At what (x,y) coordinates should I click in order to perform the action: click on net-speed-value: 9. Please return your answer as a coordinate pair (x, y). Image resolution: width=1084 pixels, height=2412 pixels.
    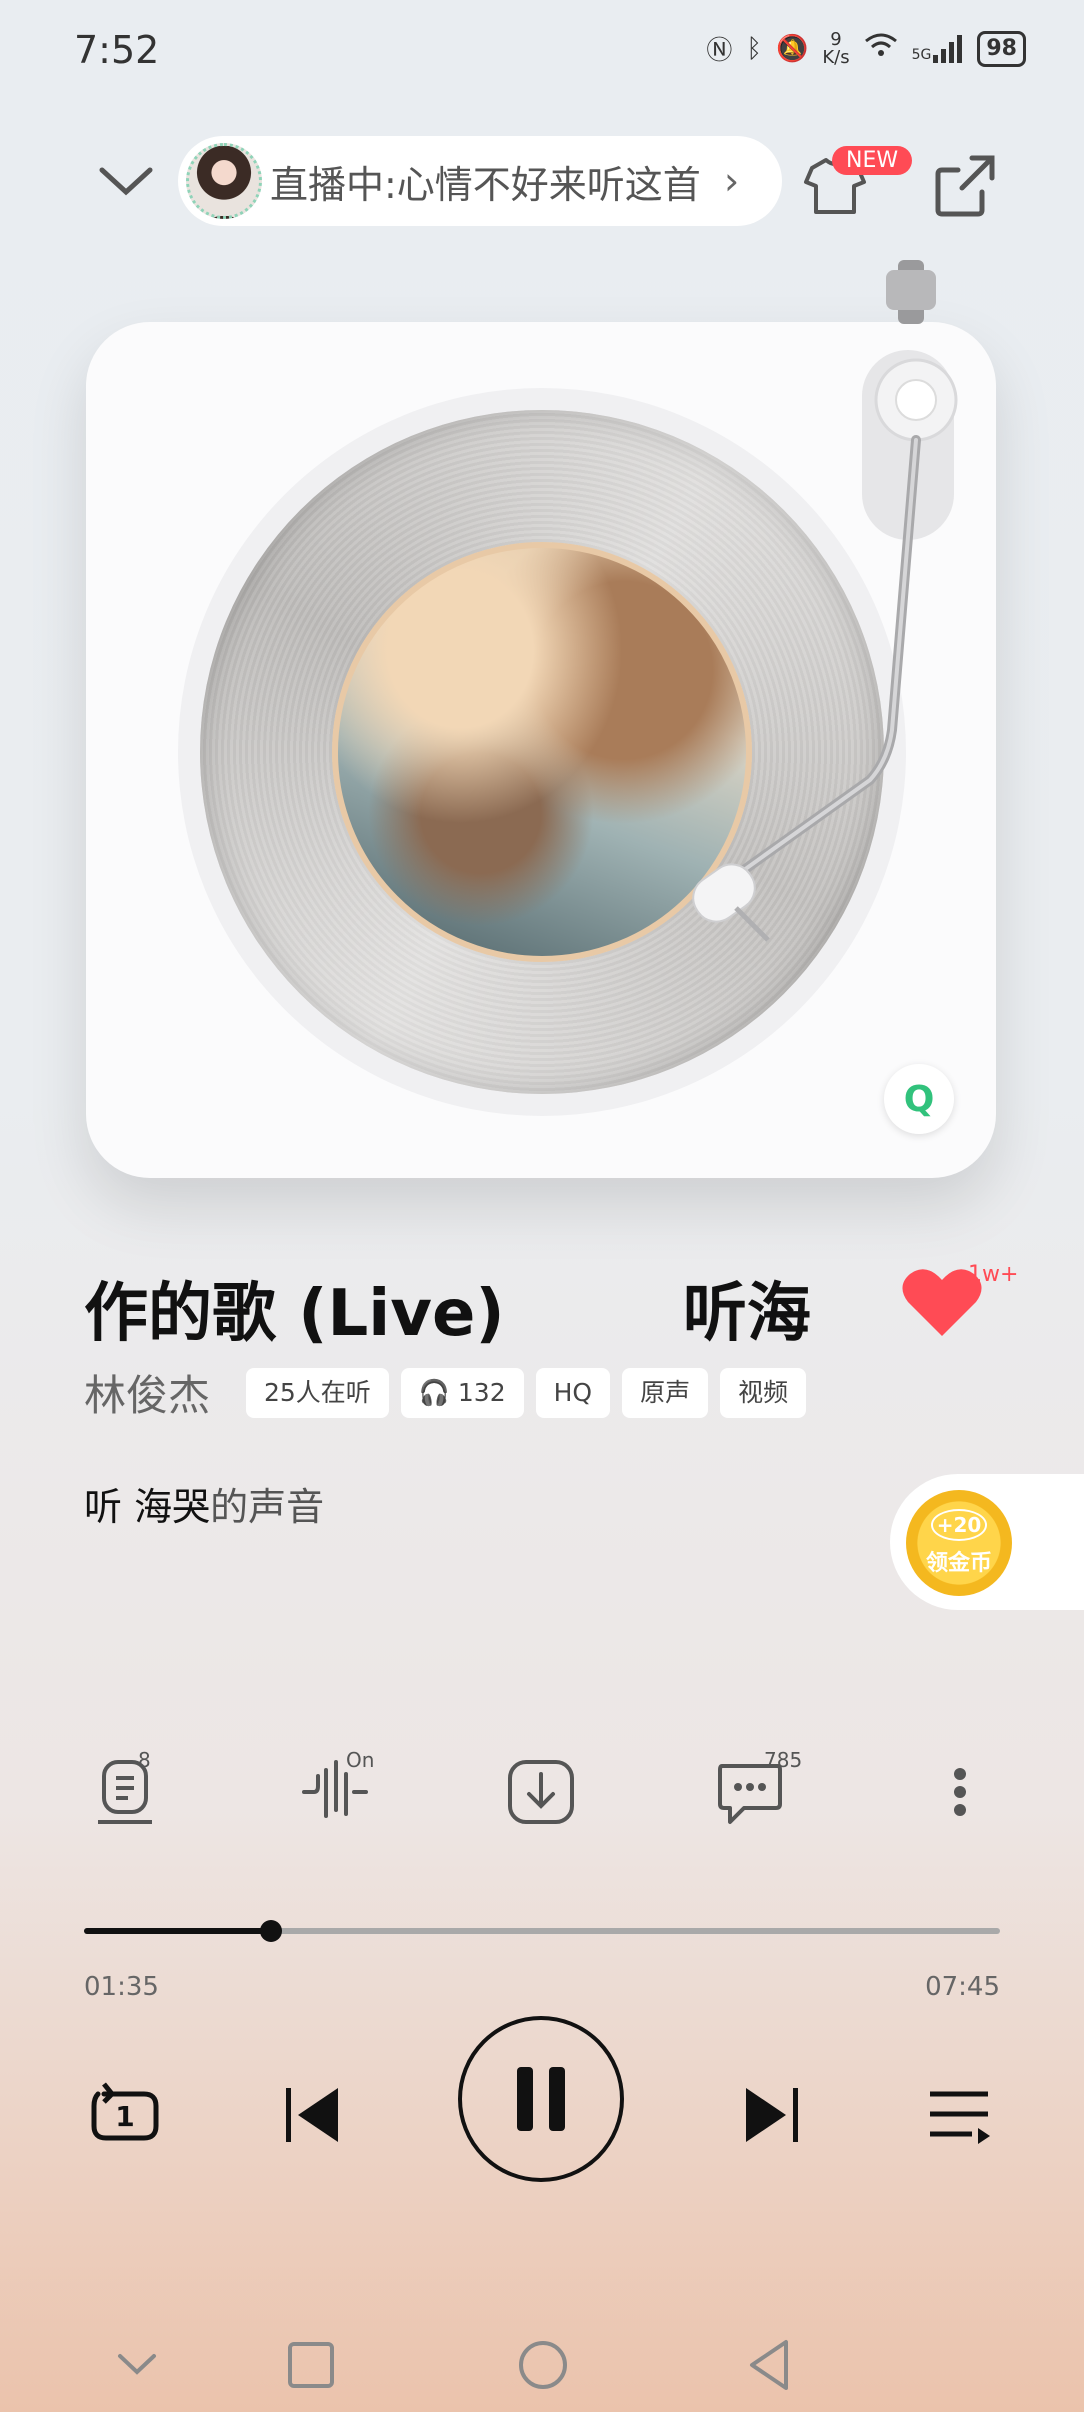
    Looking at the image, I should click on (836, 39).